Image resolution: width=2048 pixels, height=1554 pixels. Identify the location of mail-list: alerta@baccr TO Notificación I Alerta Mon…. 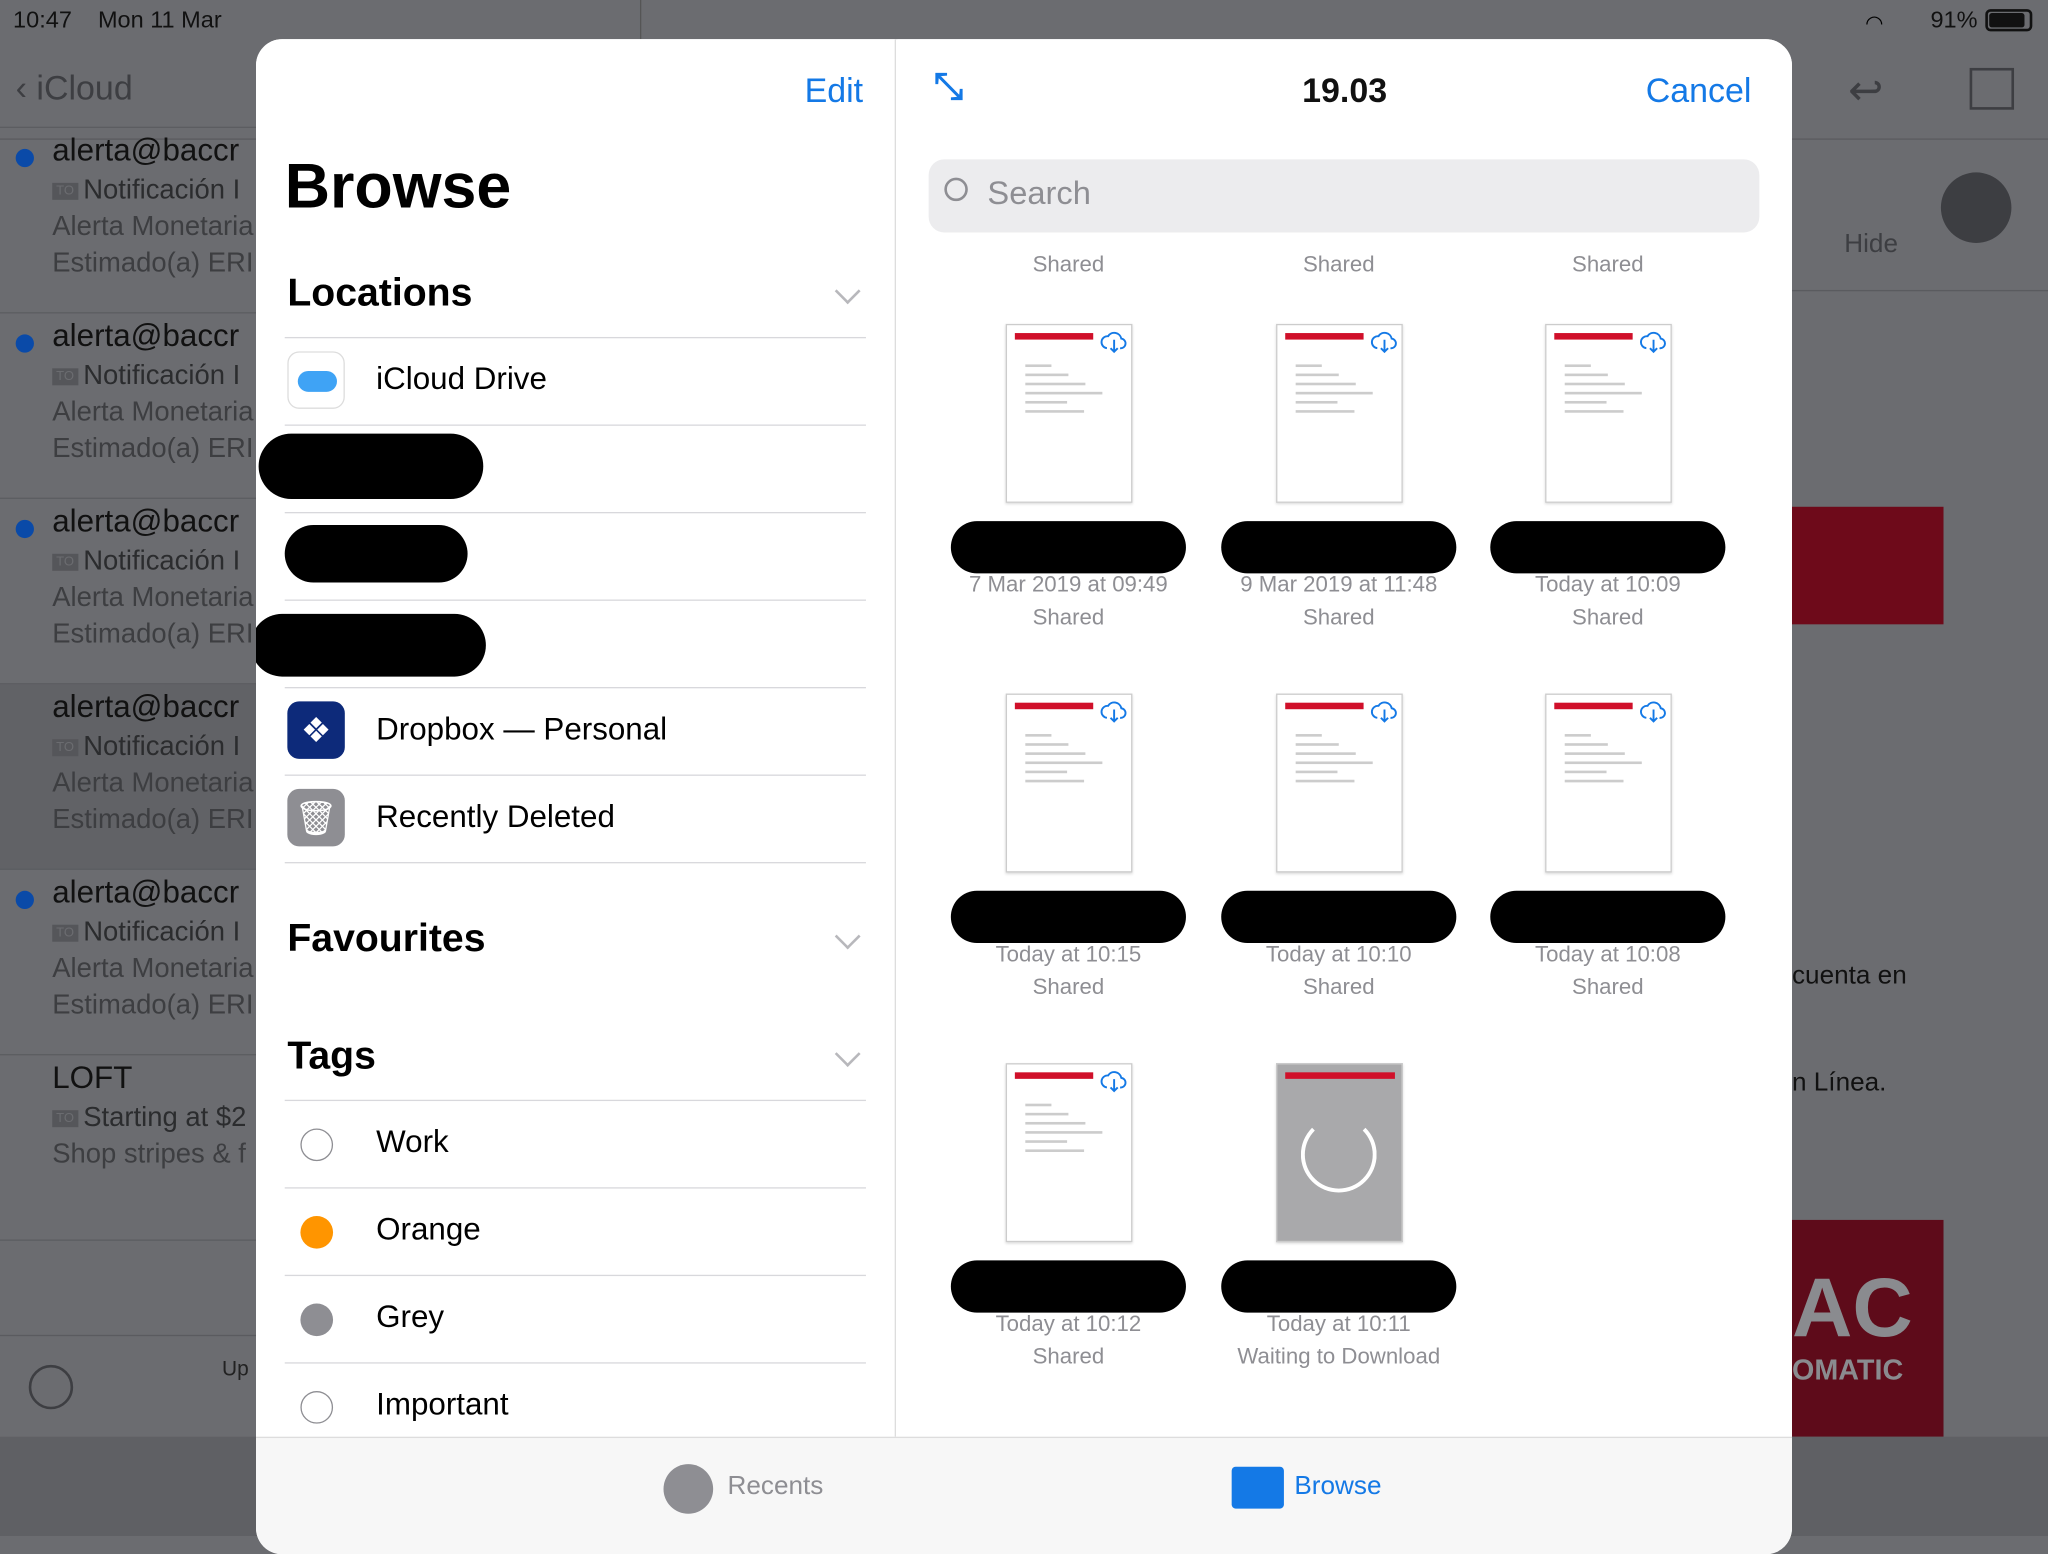
(128, 719).